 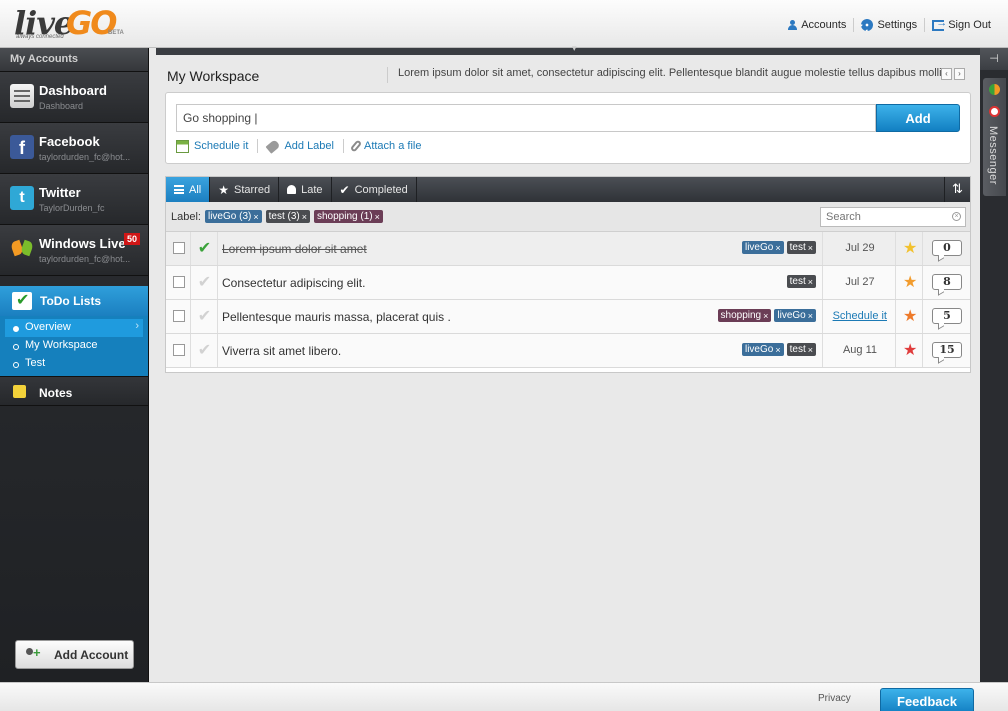 I want to click on sort-icon: ⇅, so click(x=957, y=189).